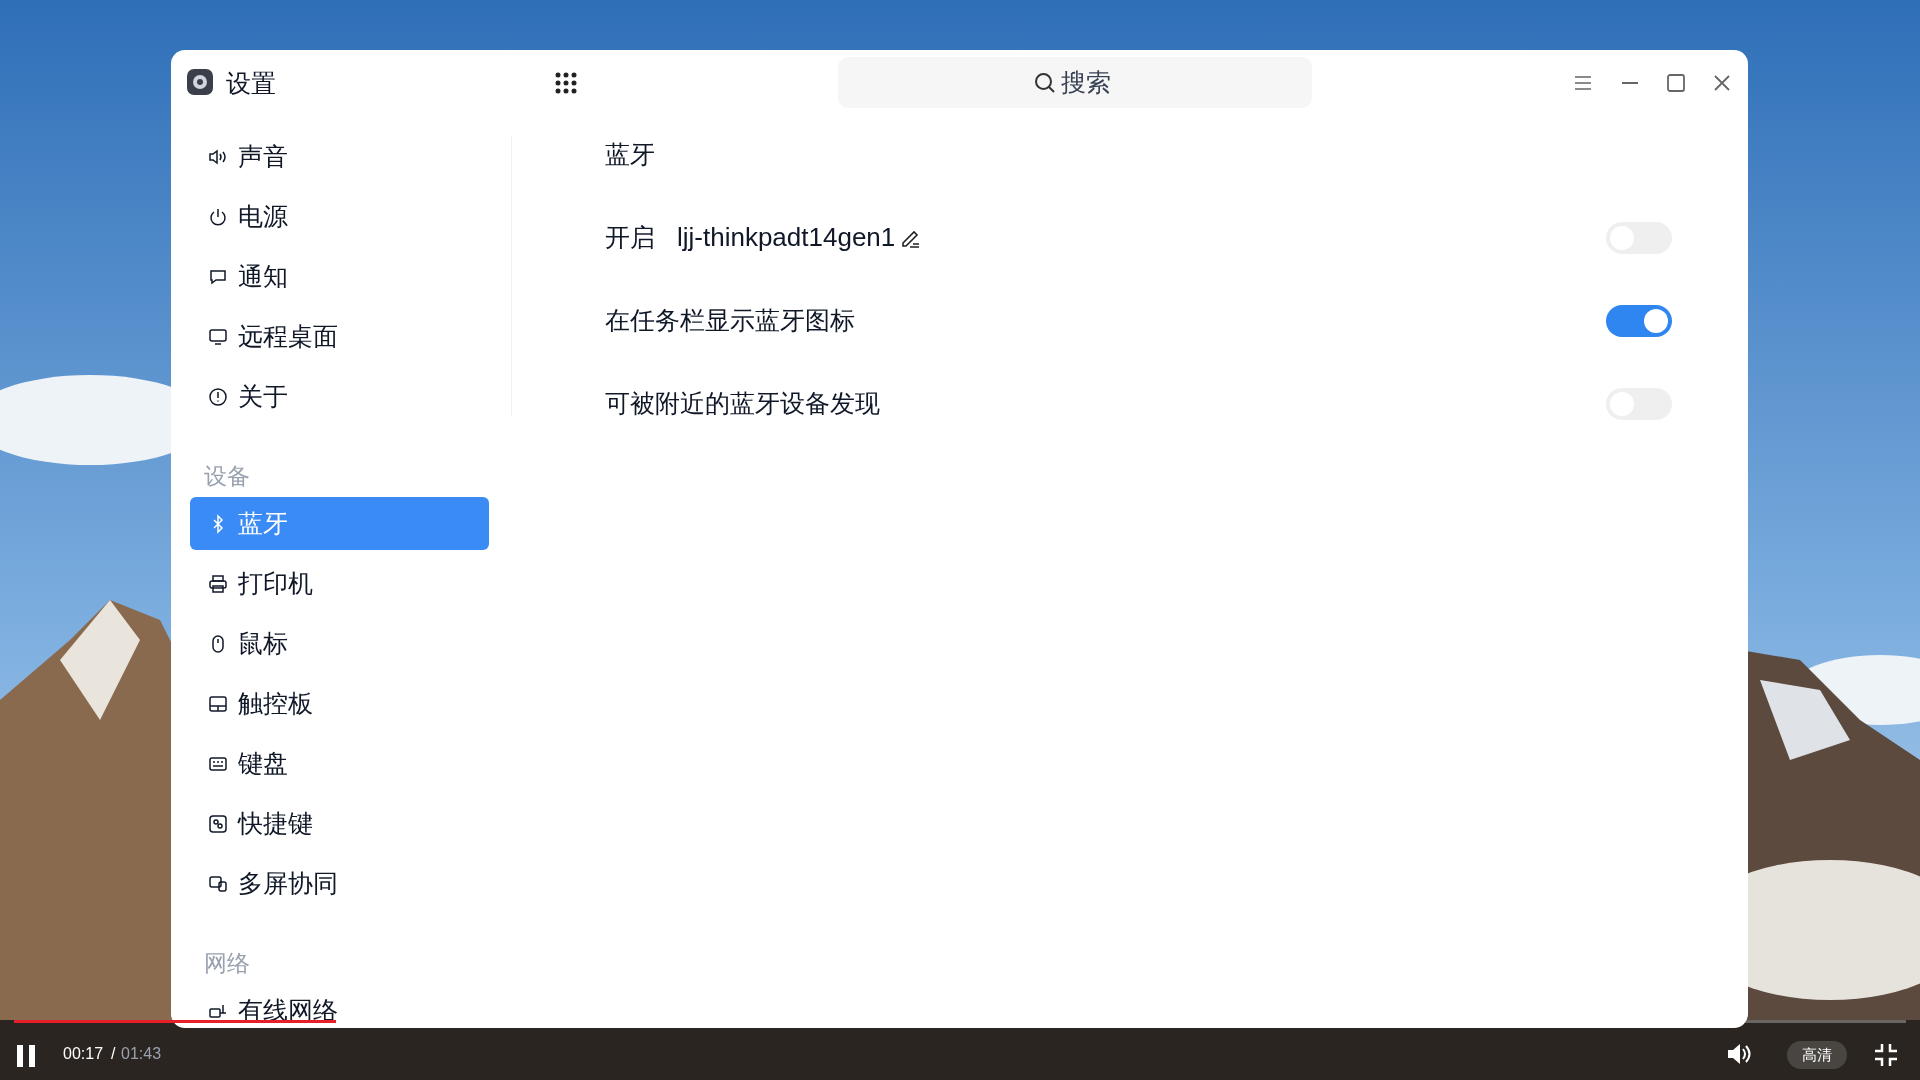 This screenshot has width=1920, height=1080. What do you see at coordinates (218, 823) in the screenshot?
I see `shortcut-icon` at bounding box center [218, 823].